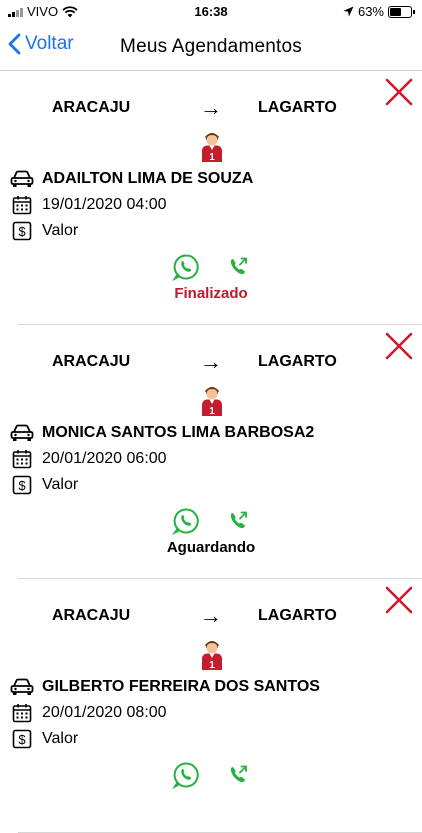 The width and height of the screenshot is (422, 833). I want to click on battery-fill, so click(395, 11).